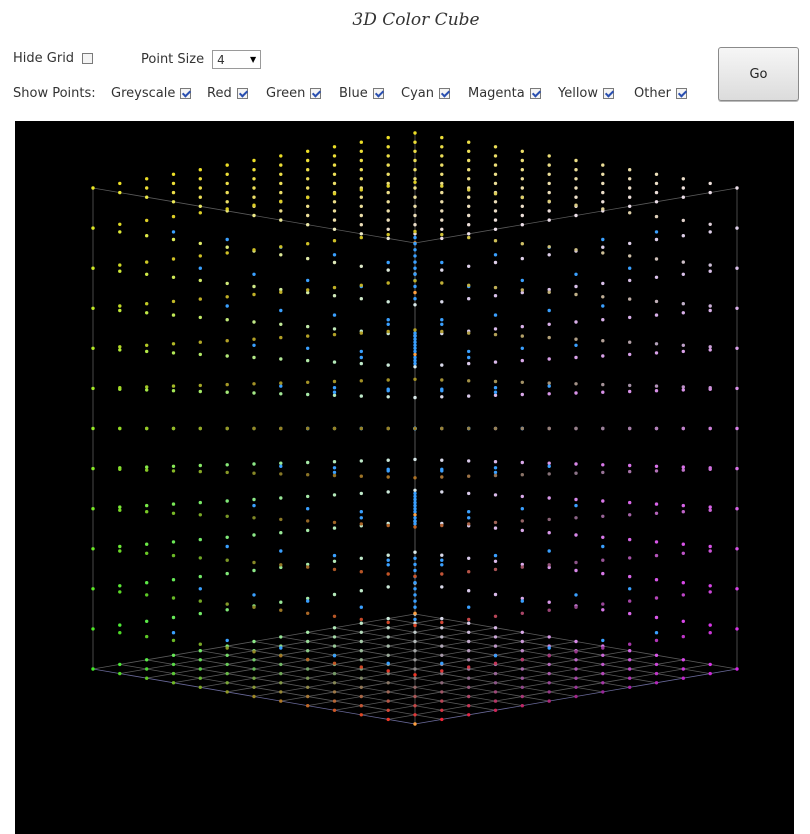 The height and width of the screenshot is (834, 810). Describe the element at coordinates (88, 58) in the screenshot. I see `hide-grid-checkbox` at that location.